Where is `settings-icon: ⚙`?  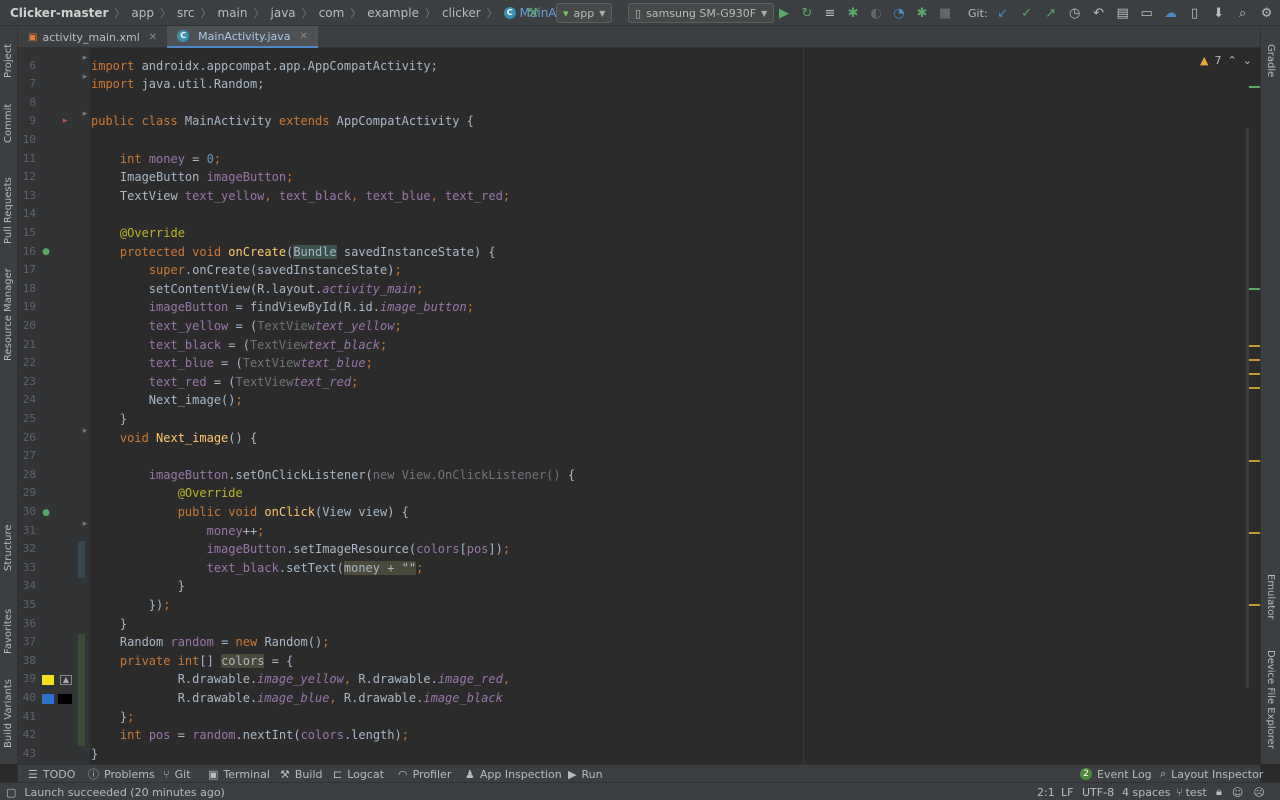 settings-icon: ⚙ is located at coordinates (1267, 13).